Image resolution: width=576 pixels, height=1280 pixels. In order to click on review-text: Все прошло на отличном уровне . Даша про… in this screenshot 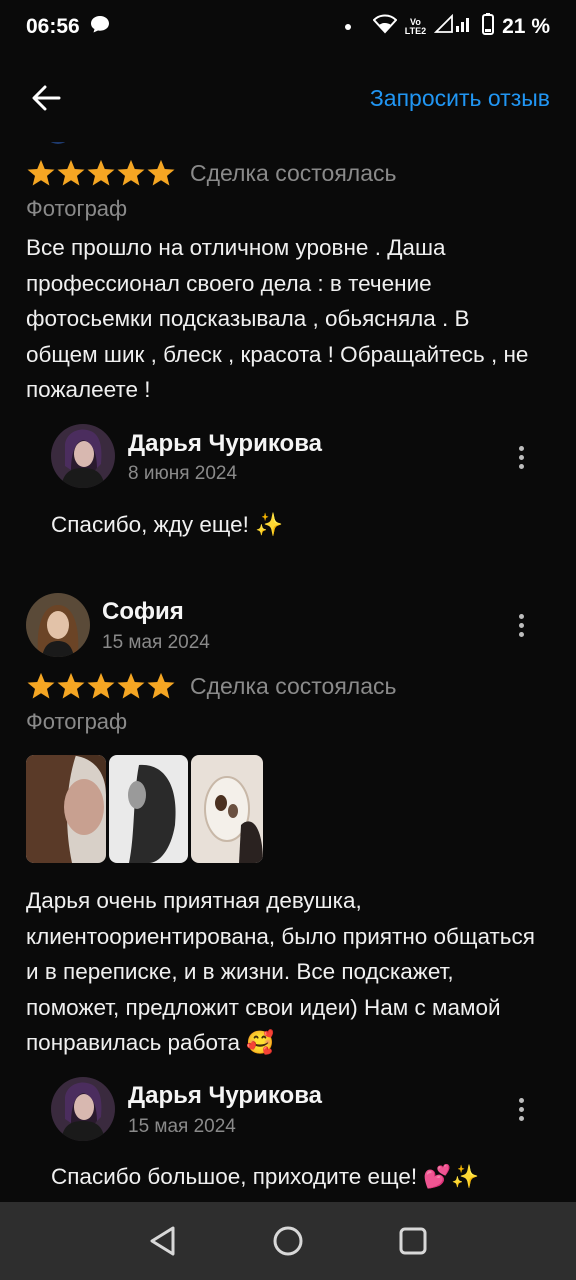, I will do `click(277, 318)`.